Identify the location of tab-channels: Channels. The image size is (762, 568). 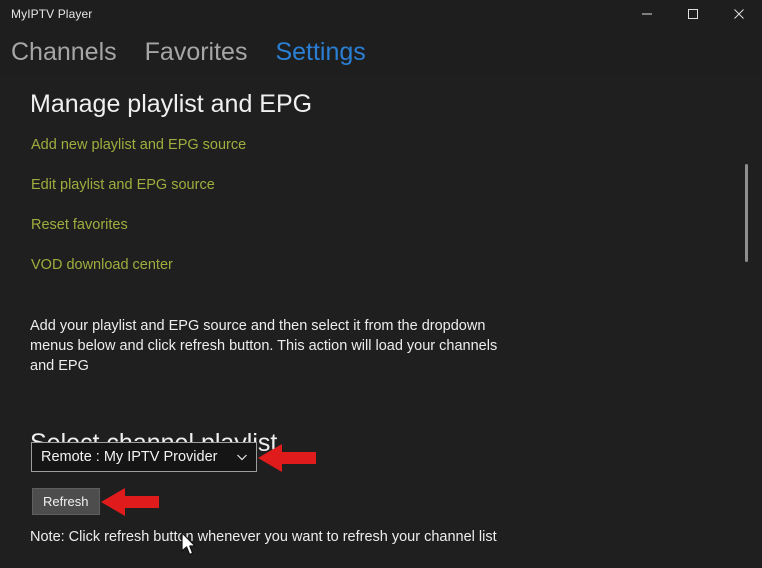
(64, 52).